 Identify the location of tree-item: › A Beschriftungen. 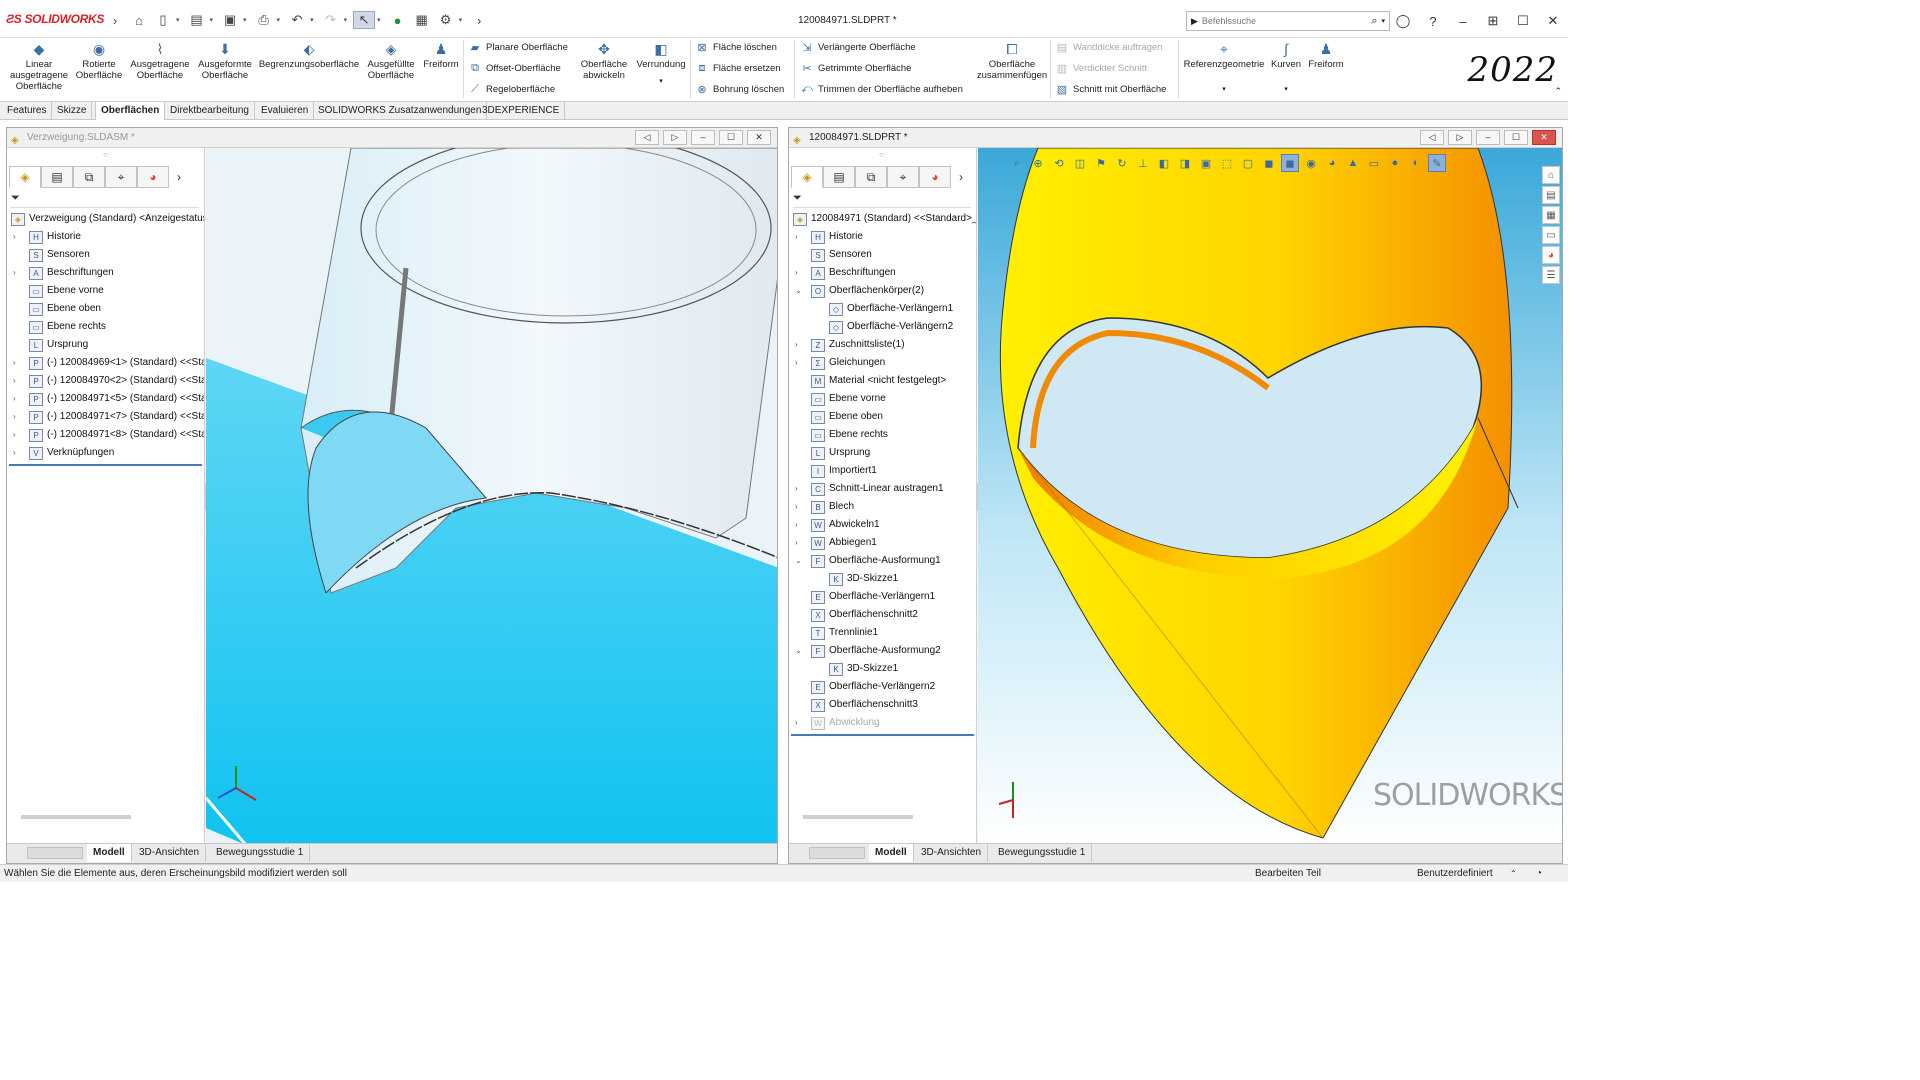
(105, 273).